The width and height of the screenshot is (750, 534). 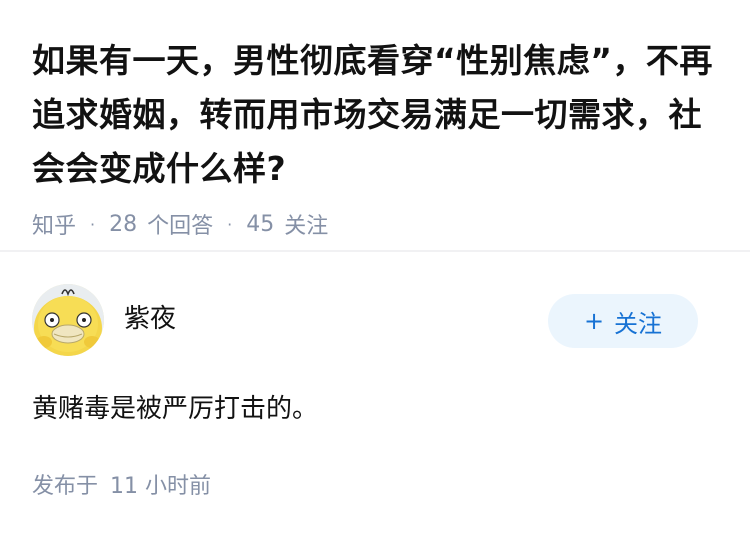 I want to click on published-value: 11 小时前, so click(x=161, y=486).